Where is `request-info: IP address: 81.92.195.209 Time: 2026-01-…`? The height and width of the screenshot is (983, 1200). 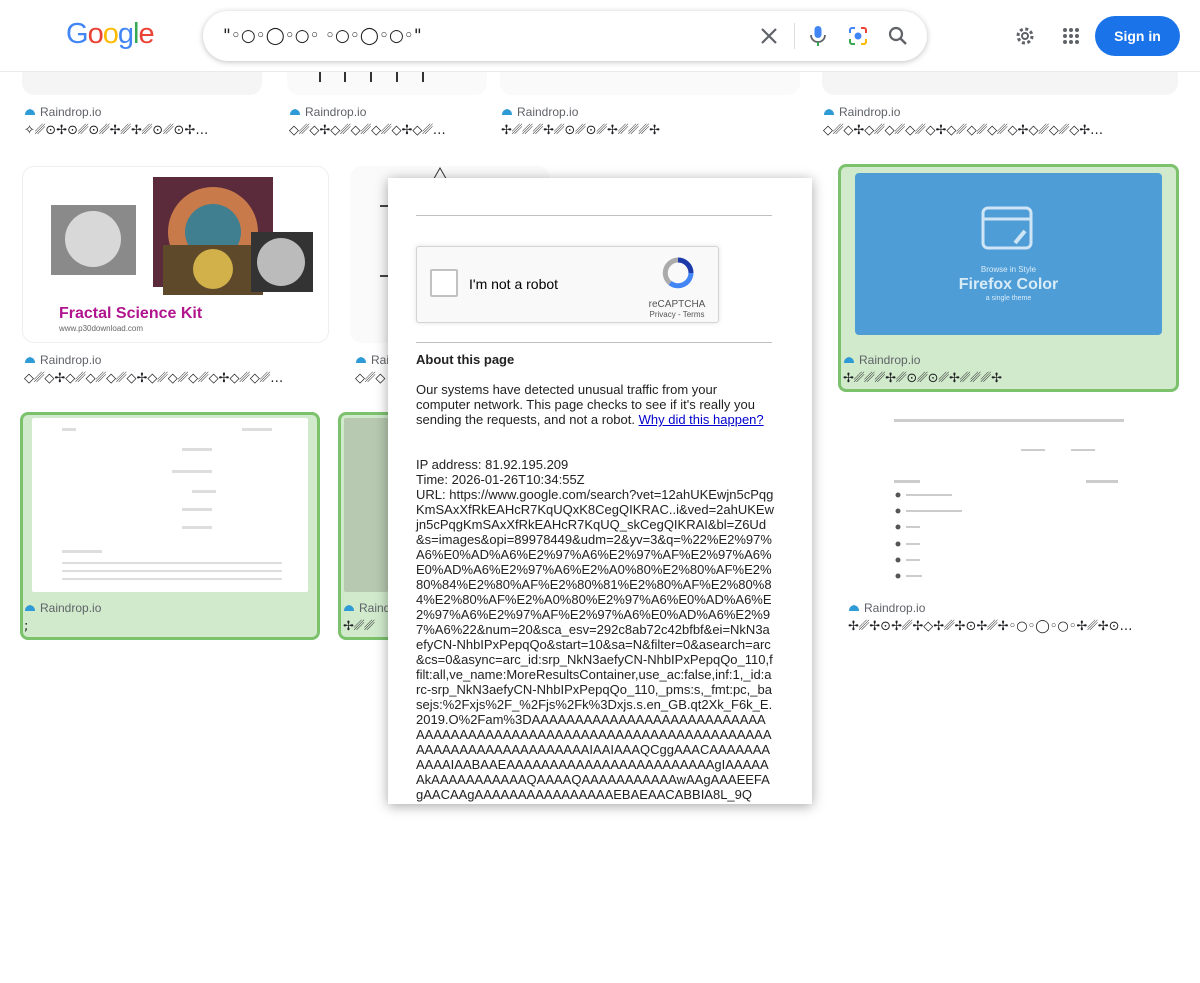
request-info: IP address: 81.92.195.209 Time: 2026-01-… is located at coordinates (595, 629).